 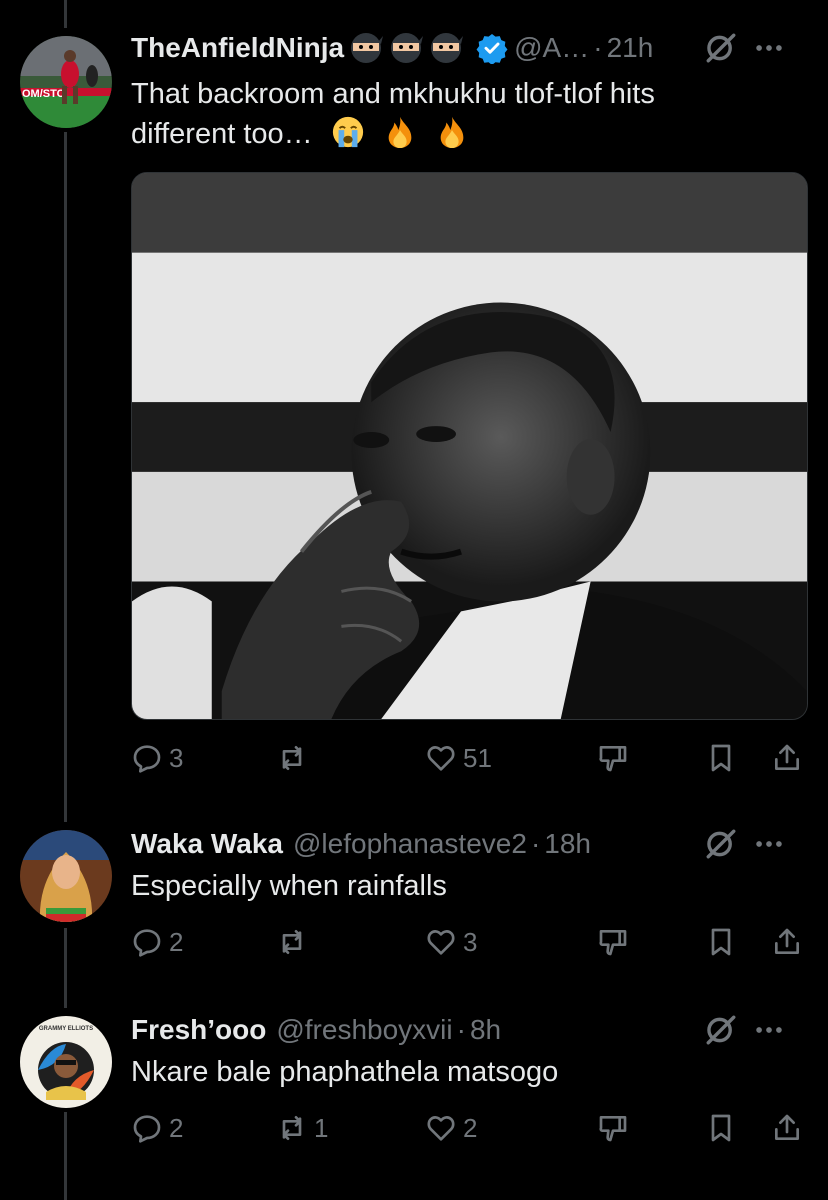 I want to click on tweet-text: Especially when rainfalls, so click(x=439, y=886).